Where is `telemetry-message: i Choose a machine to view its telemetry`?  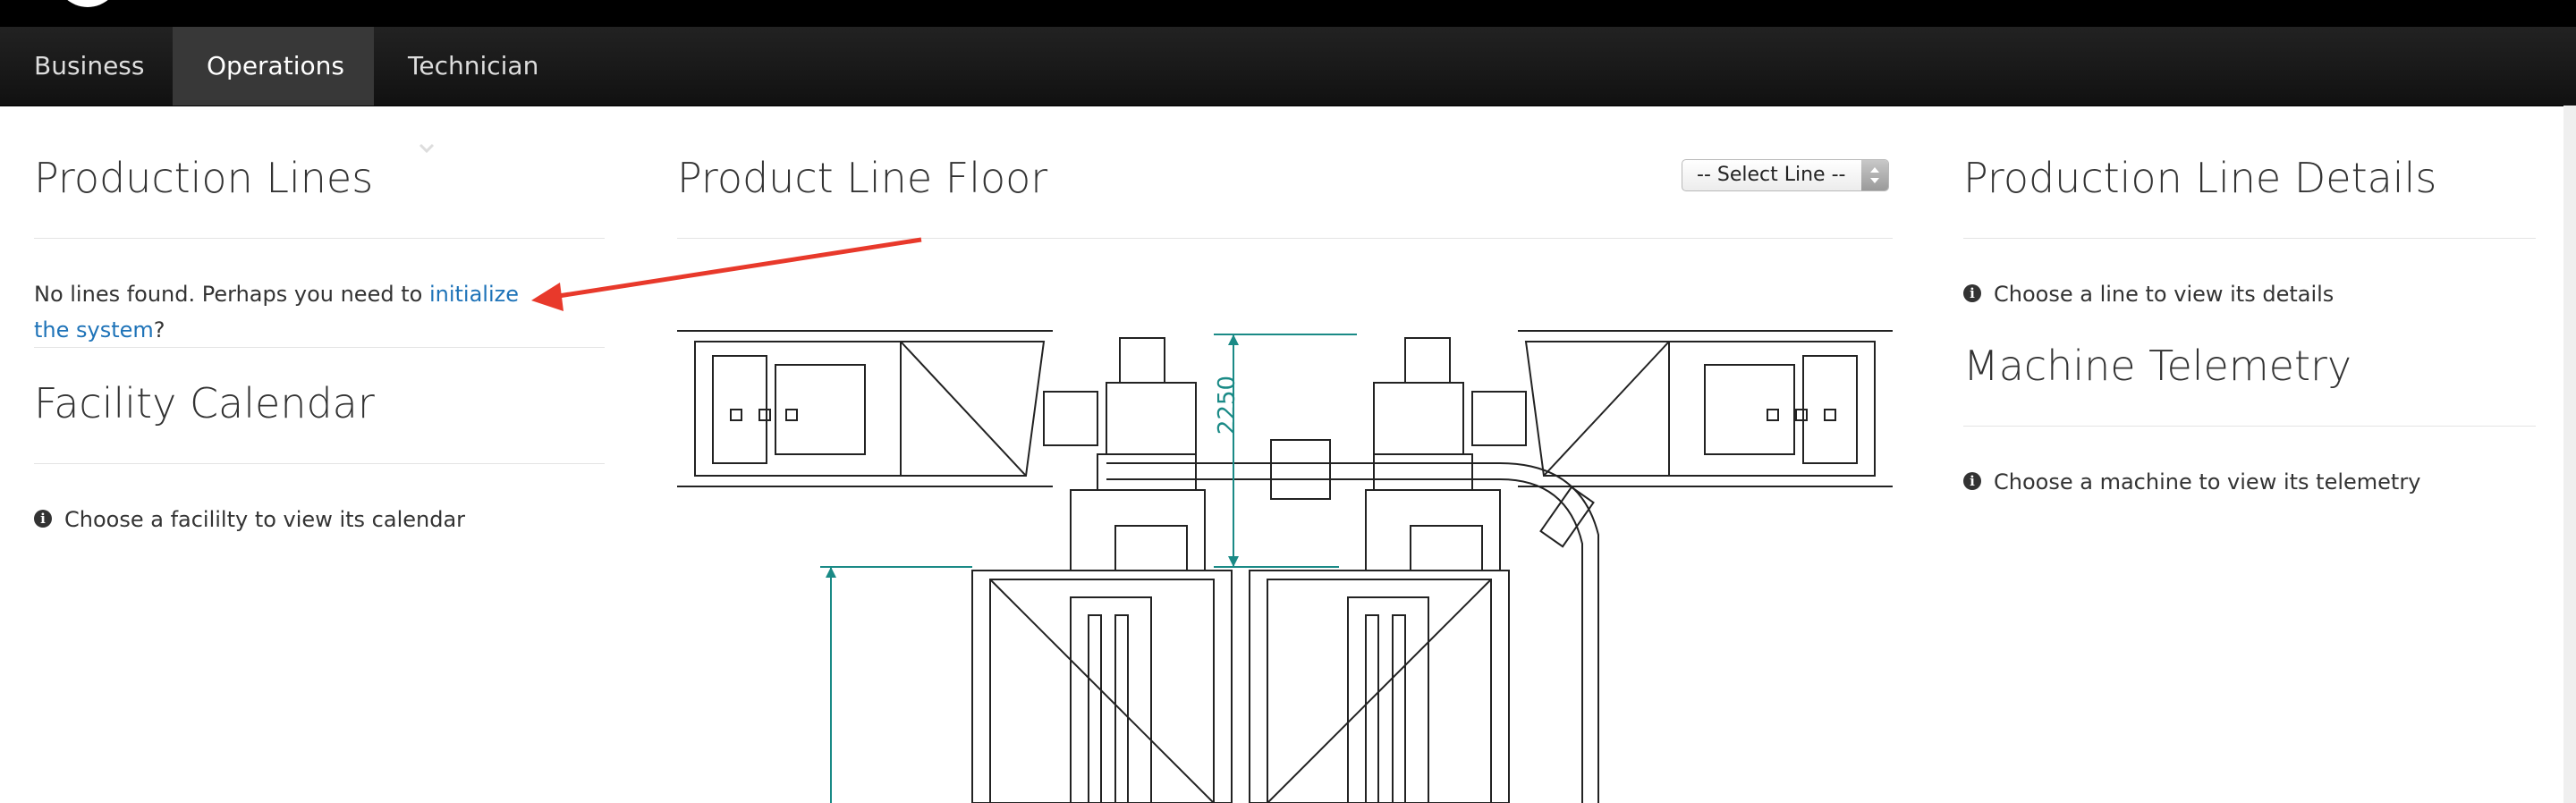
telemetry-message: i Choose a machine to view its telemetry is located at coordinates (2191, 482).